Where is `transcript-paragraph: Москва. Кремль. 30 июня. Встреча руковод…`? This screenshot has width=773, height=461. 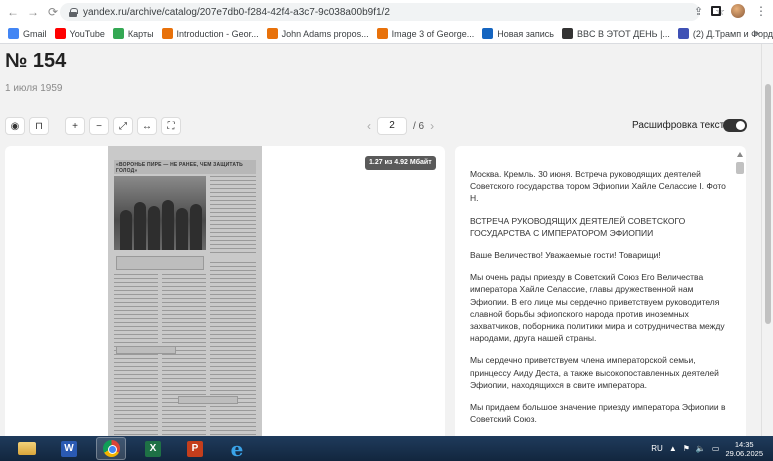
transcript-paragraph: Москва. Кремль. 30 июня. Встреча руковод… is located at coordinates (598, 186).